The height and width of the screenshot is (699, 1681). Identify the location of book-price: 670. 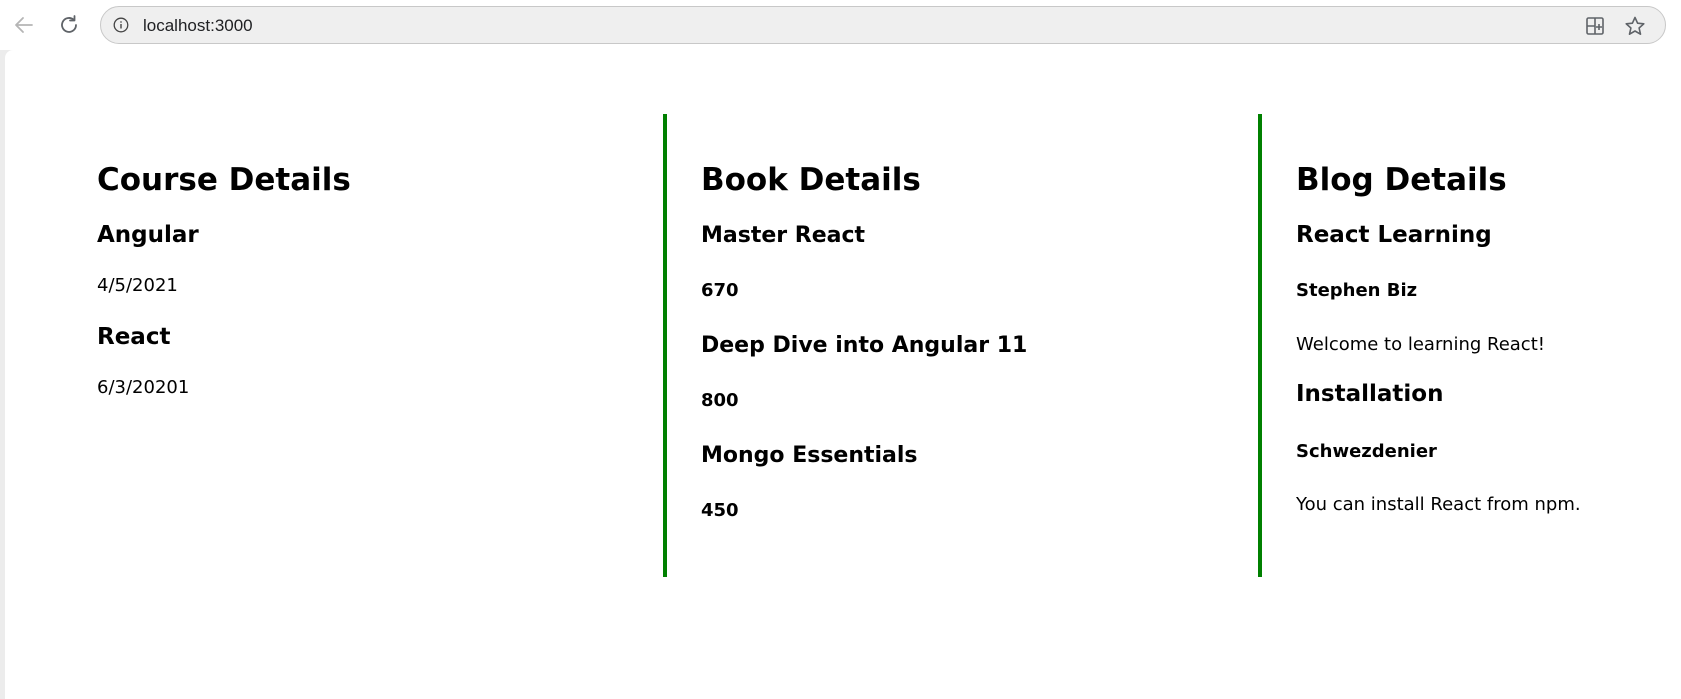
(720, 290).